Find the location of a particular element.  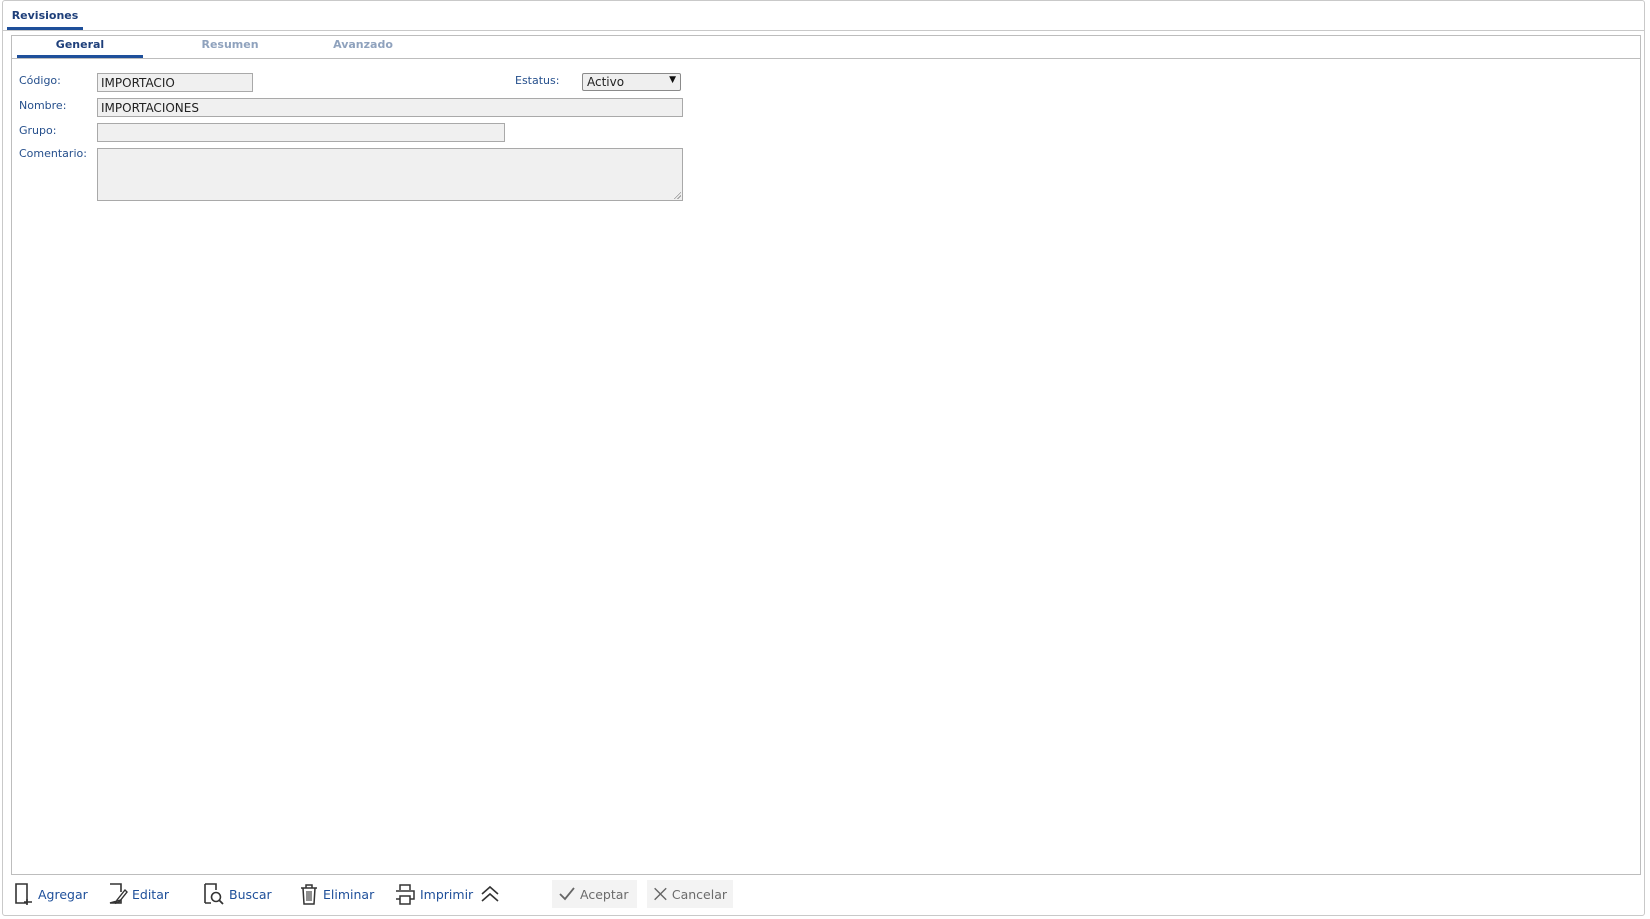

print-button: Imprimir is located at coordinates (433, 894).